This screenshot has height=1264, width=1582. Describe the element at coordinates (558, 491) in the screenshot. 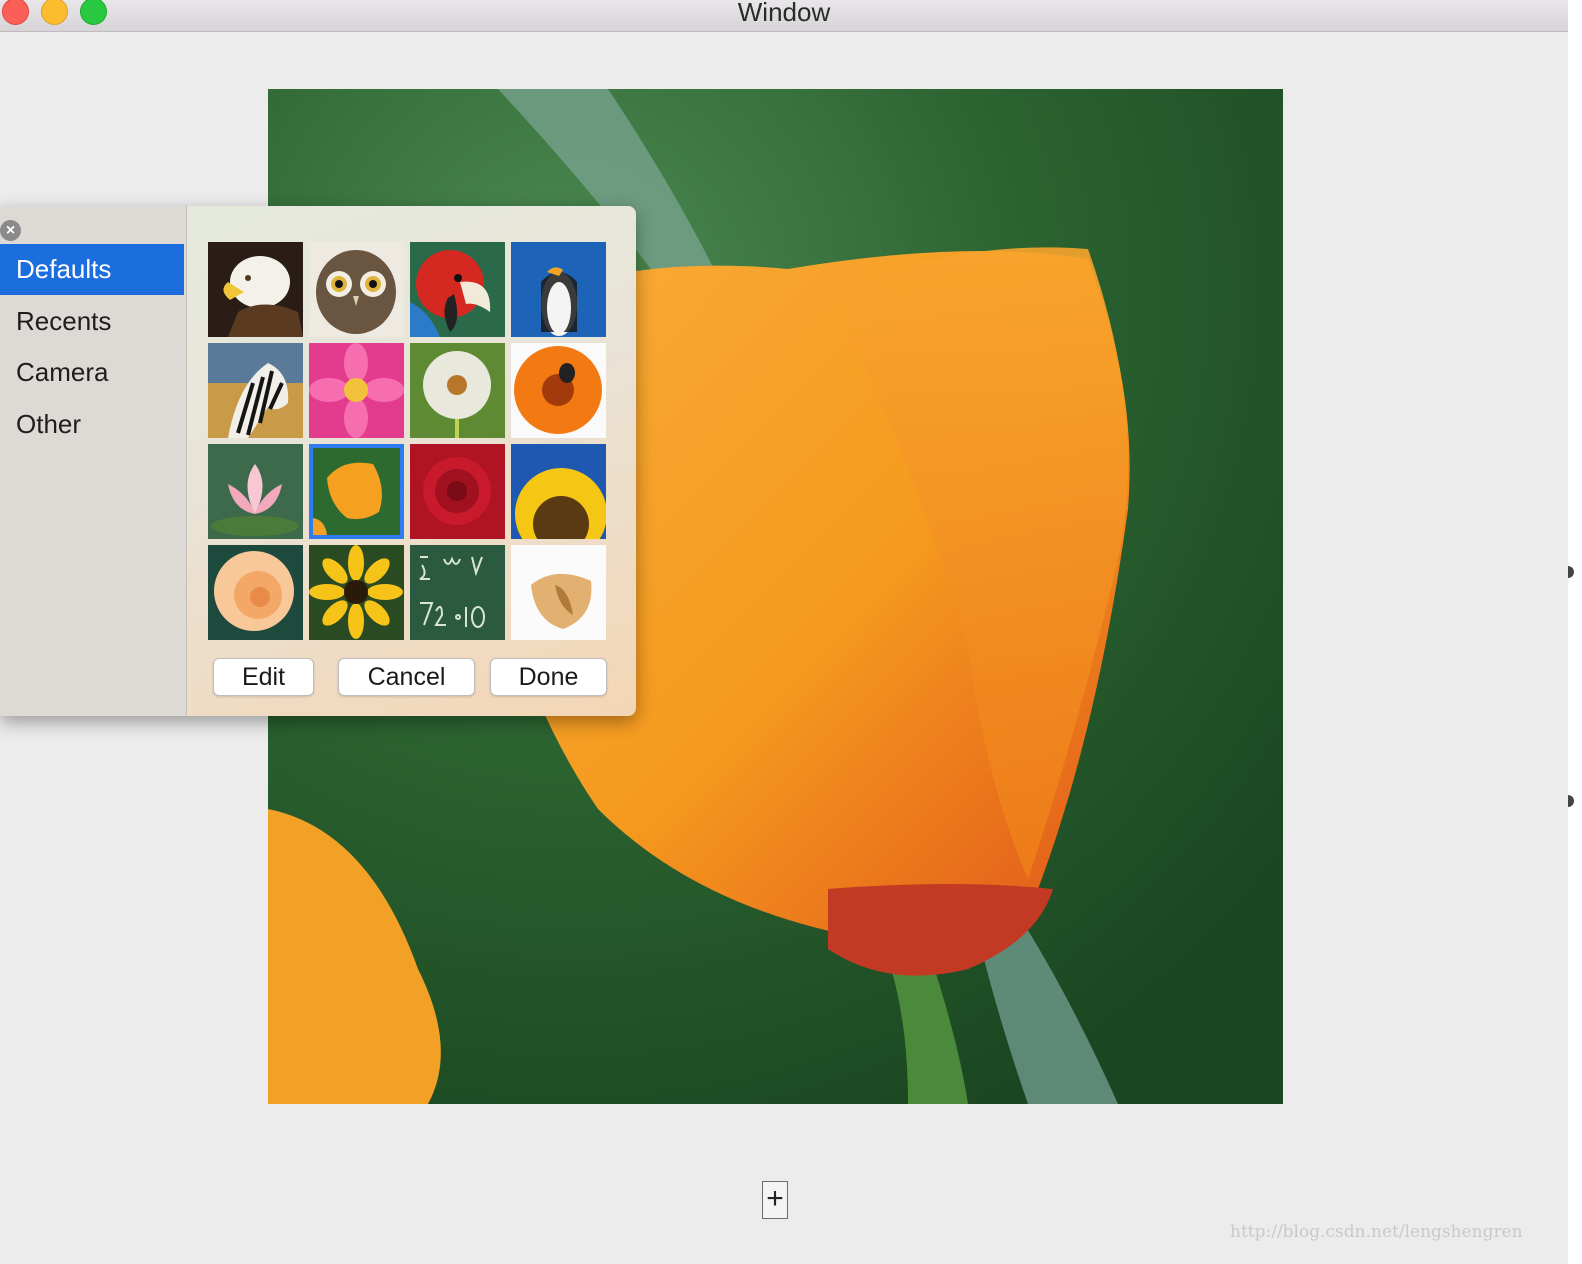

I see `picture-tile-sunflower` at that location.